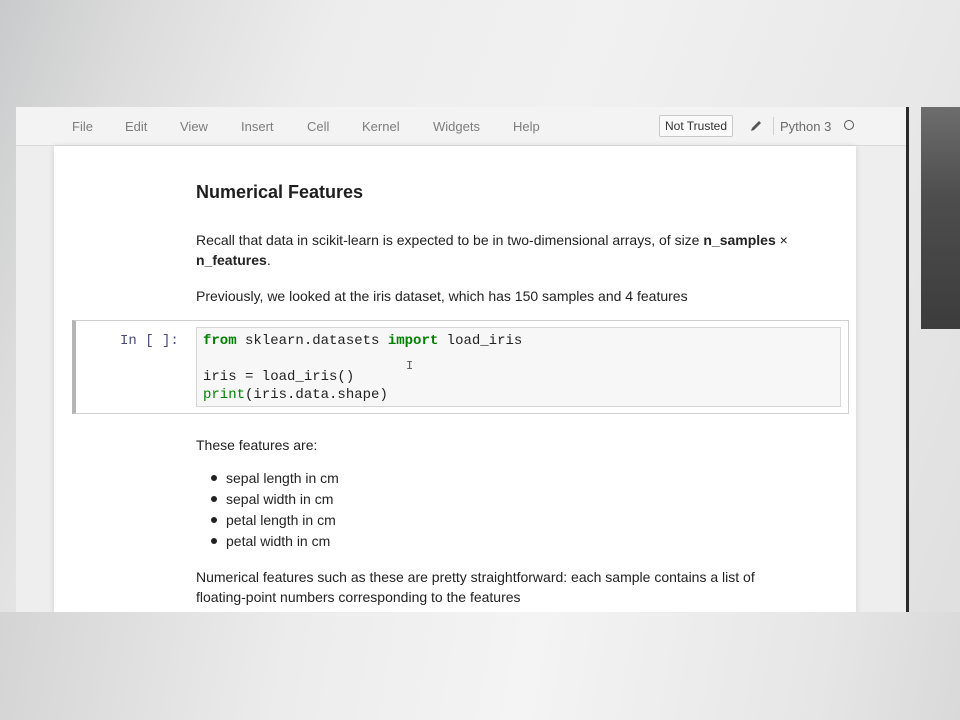  I want to click on adjacent-screen, so click(940, 218).